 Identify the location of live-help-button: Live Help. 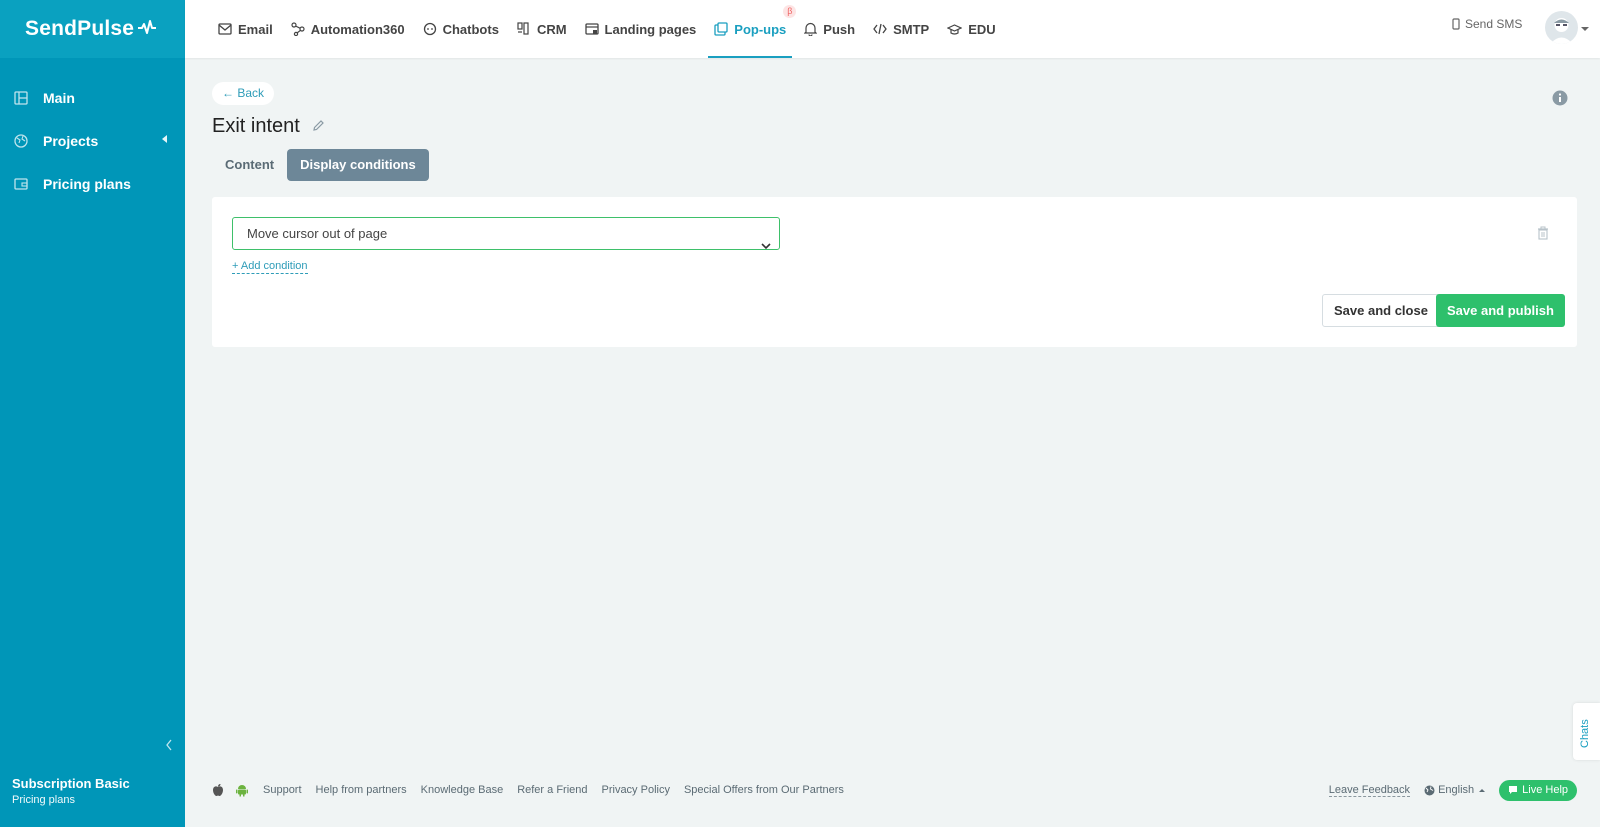
(1538, 790).